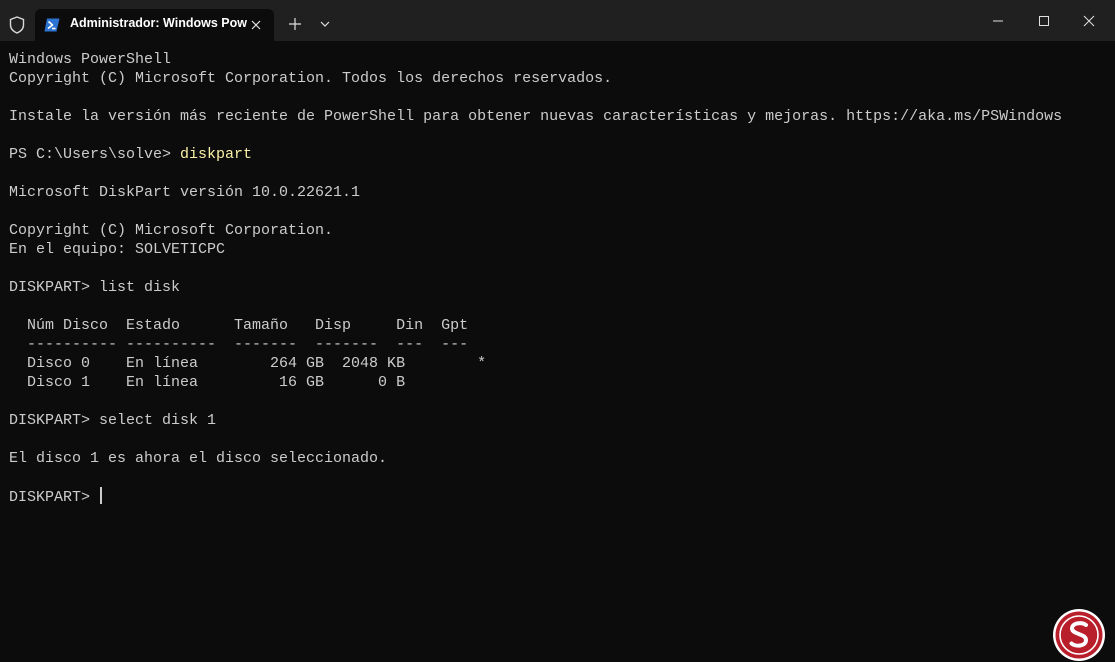 This screenshot has height=662, width=1115. Describe the element at coordinates (535, 382) in the screenshot. I see `console-line: Disco 1 En línea 16 GB 0 B` at that location.